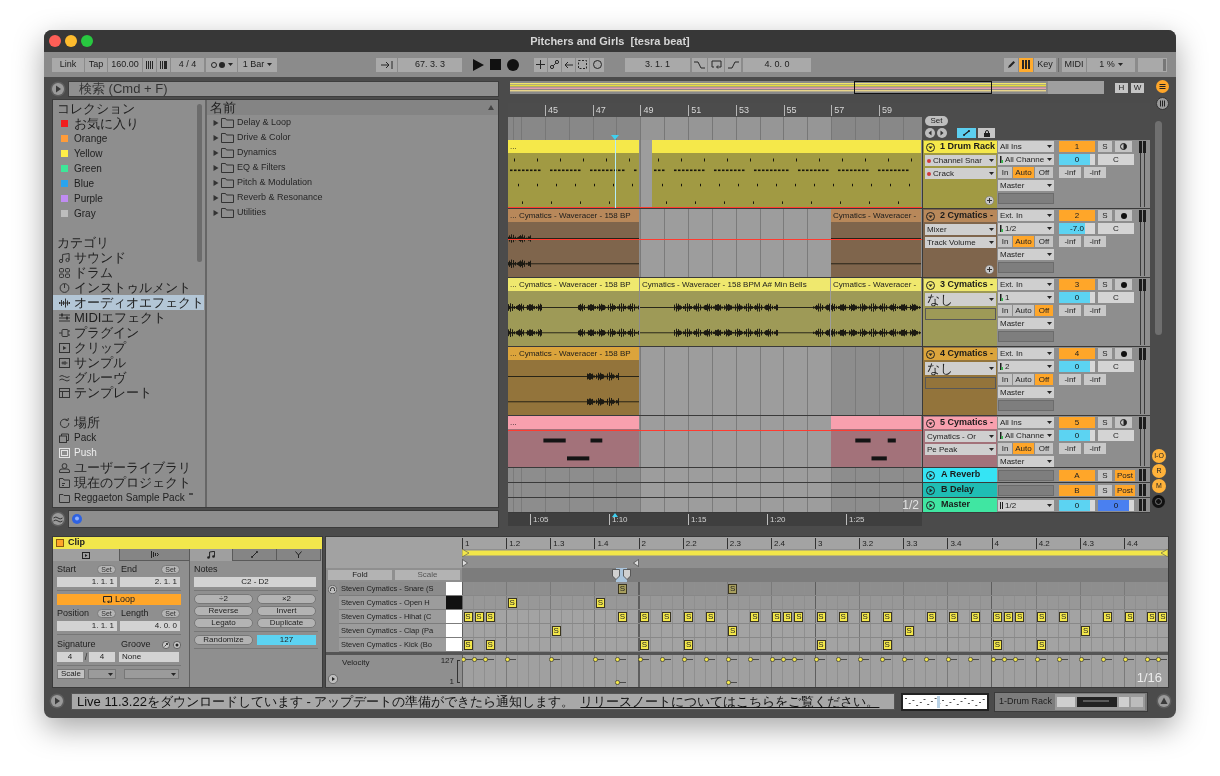  What do you see at coordinates (128, 482) in the screenshot?
I see `place-item: 現在のプロジェクト` at bounding box center [128, 482].